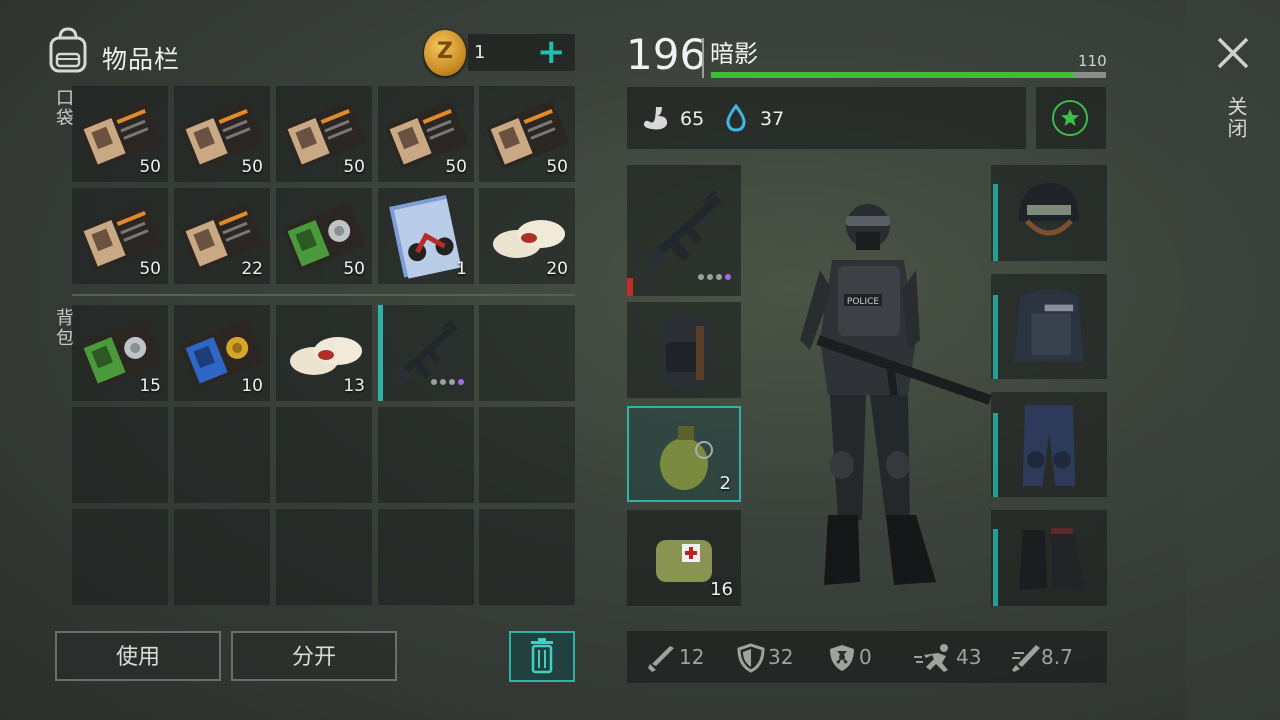 The height and width of the screenshot is (720, 1280). Describe the element at coordinates (751, 658) in the screenshot. I see `shield-icon` at that location.